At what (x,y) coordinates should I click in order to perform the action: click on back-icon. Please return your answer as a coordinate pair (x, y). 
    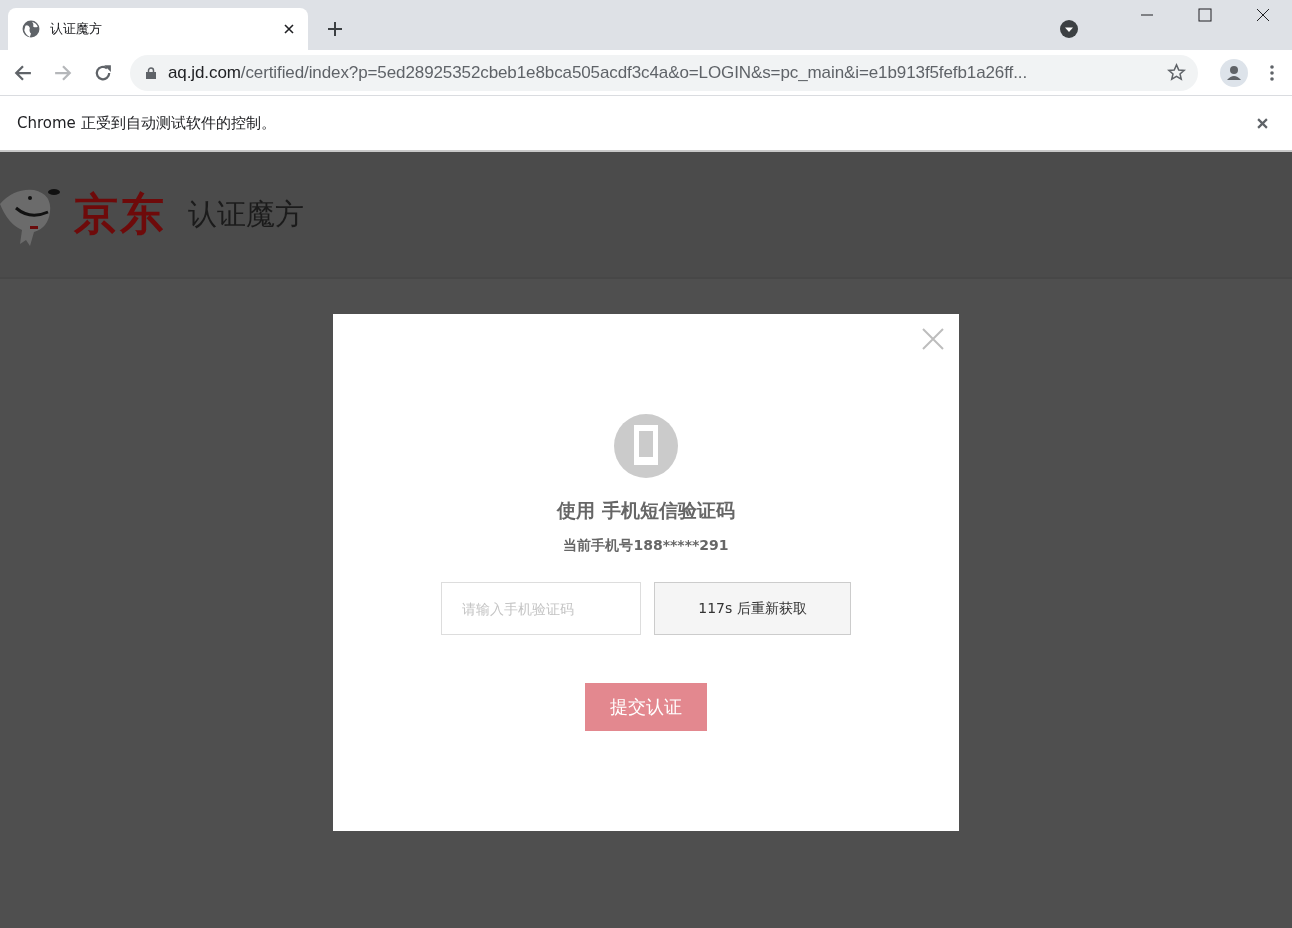
    Looking at the image, I should click on (23, 72).